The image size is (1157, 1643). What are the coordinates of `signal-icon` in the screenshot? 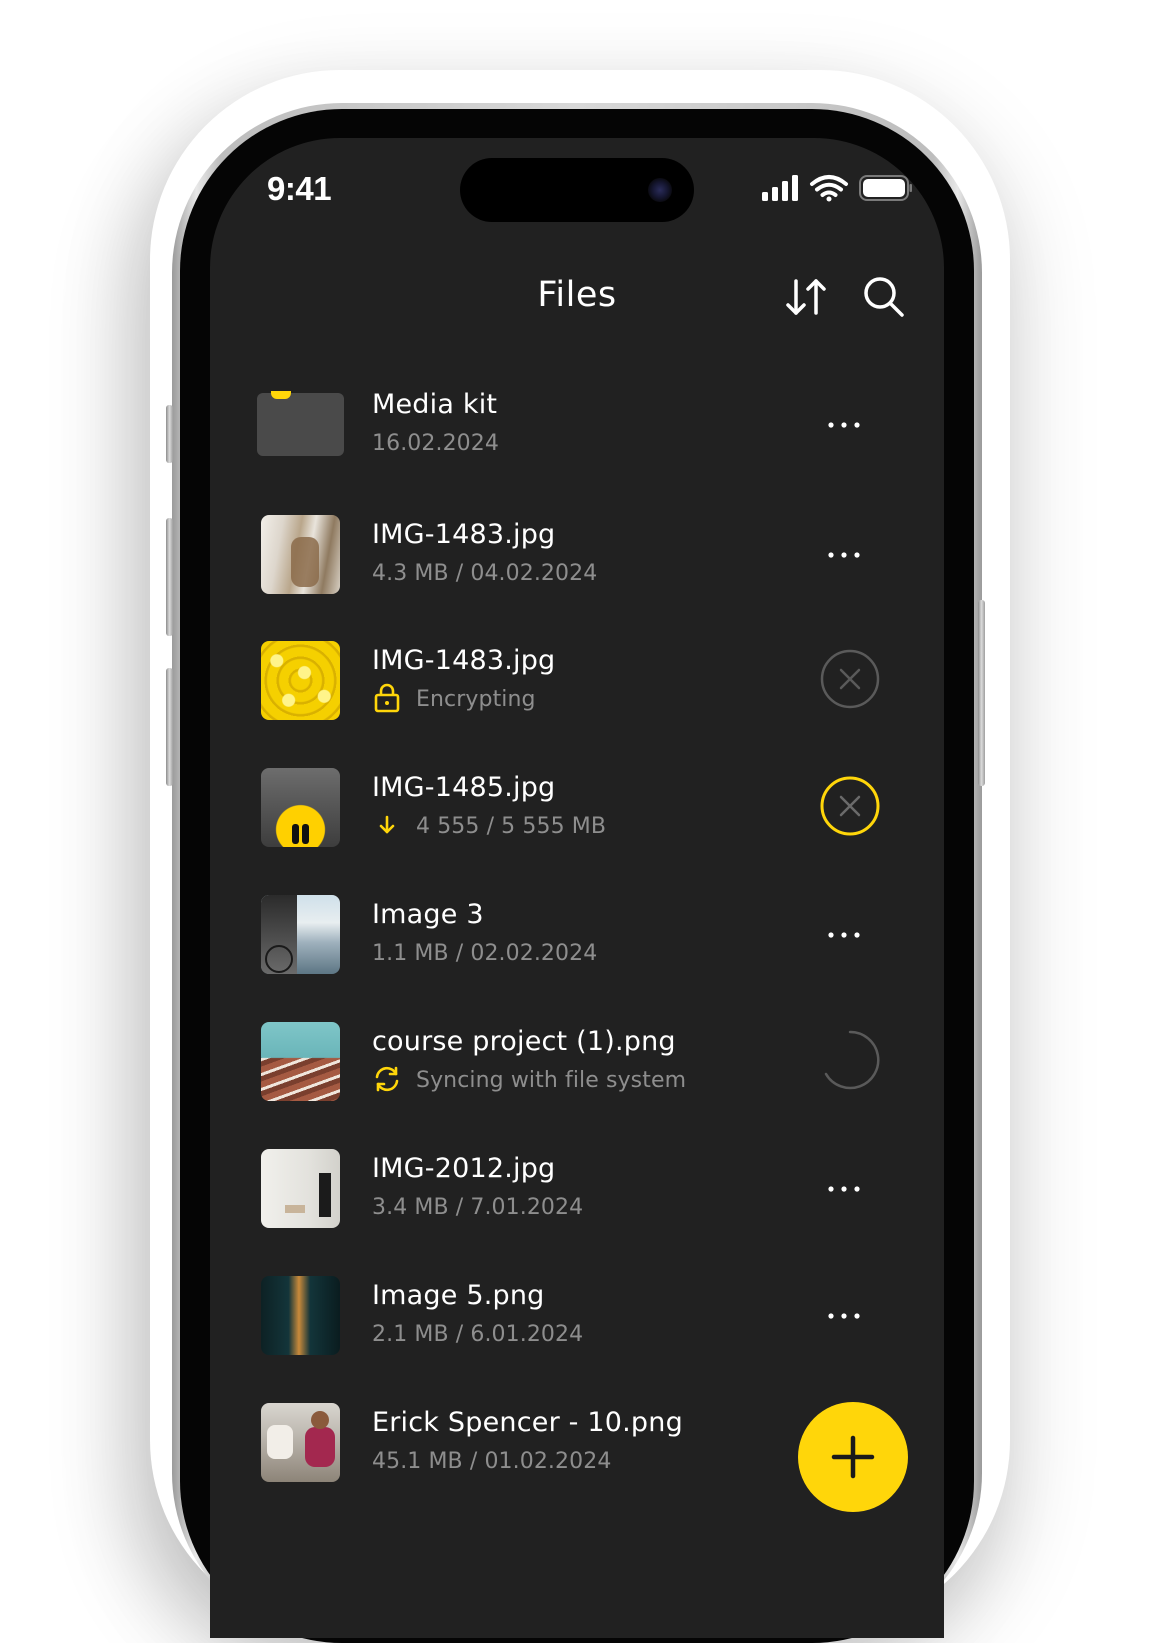 It's located at (780, 188).